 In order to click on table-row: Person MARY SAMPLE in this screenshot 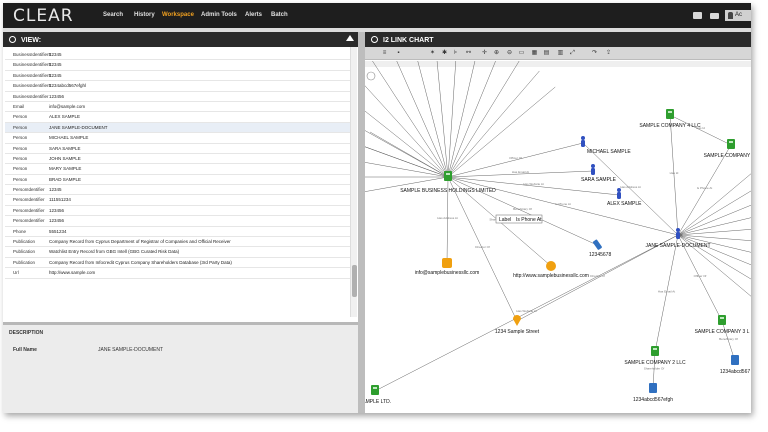, I will do `click(177, 169)`.